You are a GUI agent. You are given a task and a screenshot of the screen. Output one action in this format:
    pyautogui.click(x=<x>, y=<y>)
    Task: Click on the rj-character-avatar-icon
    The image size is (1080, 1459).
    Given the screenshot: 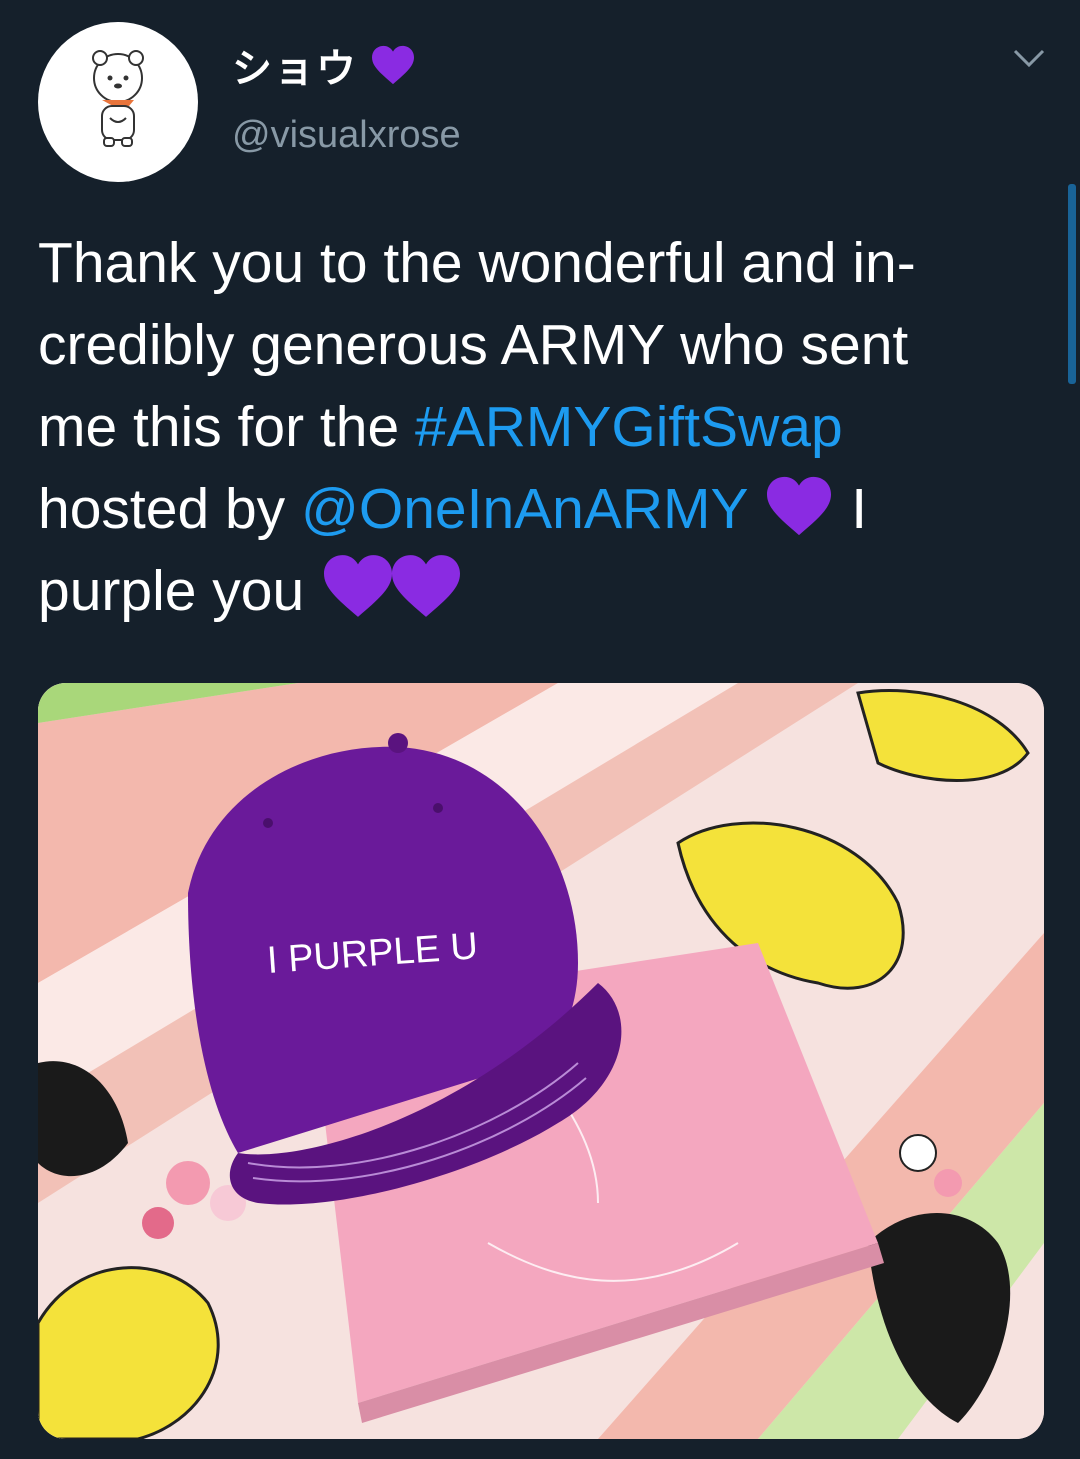 What is the action you would take?
    pyautogui.click(x=118, y=98)
    